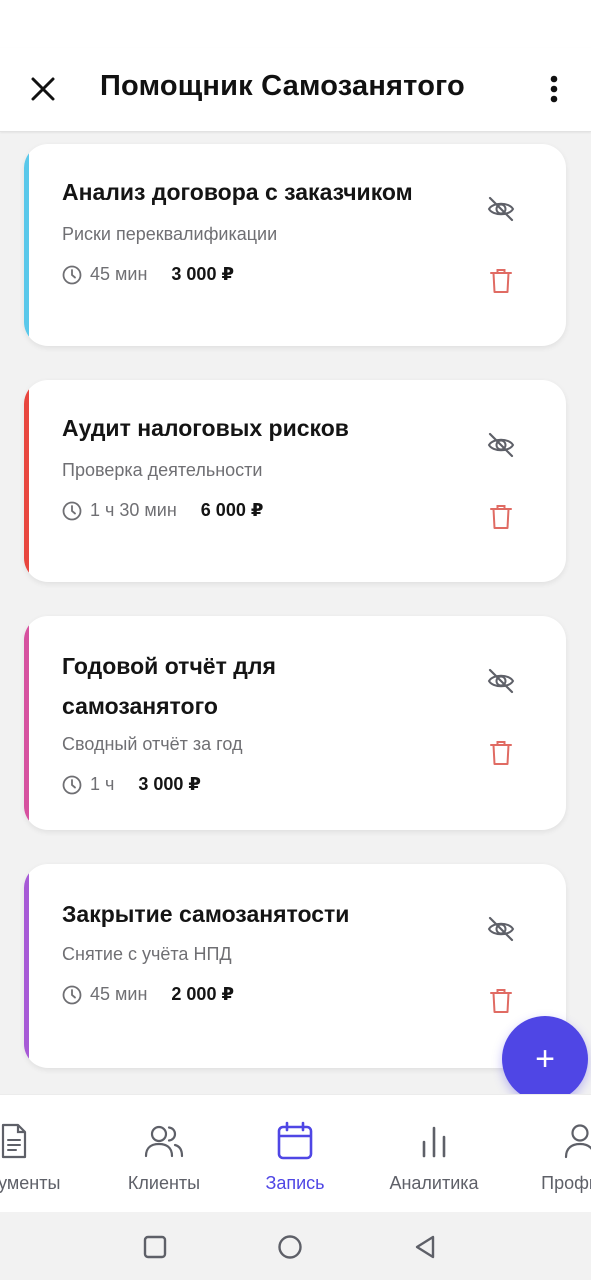 The width and height of the screenshot is (591, 1280). What do you see at coordinates (205, 428) in the screenshot?
I see `service-title: Аудит налоговых рисков` at bounding box center [205, 428].